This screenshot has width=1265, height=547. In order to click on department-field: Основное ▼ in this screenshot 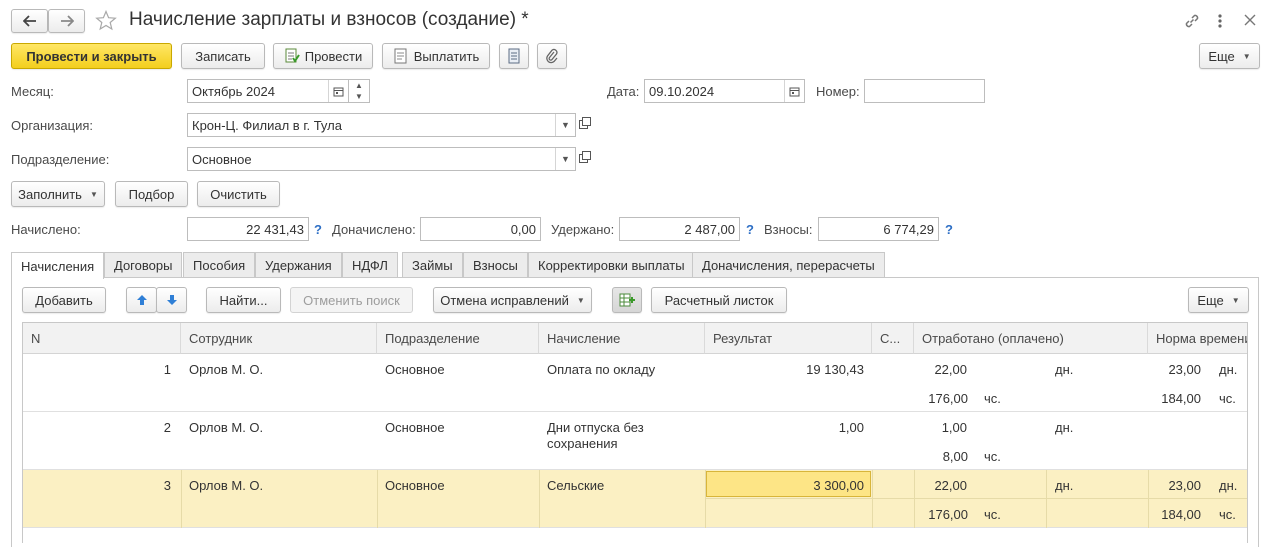, I will do `click(381, 159)`.